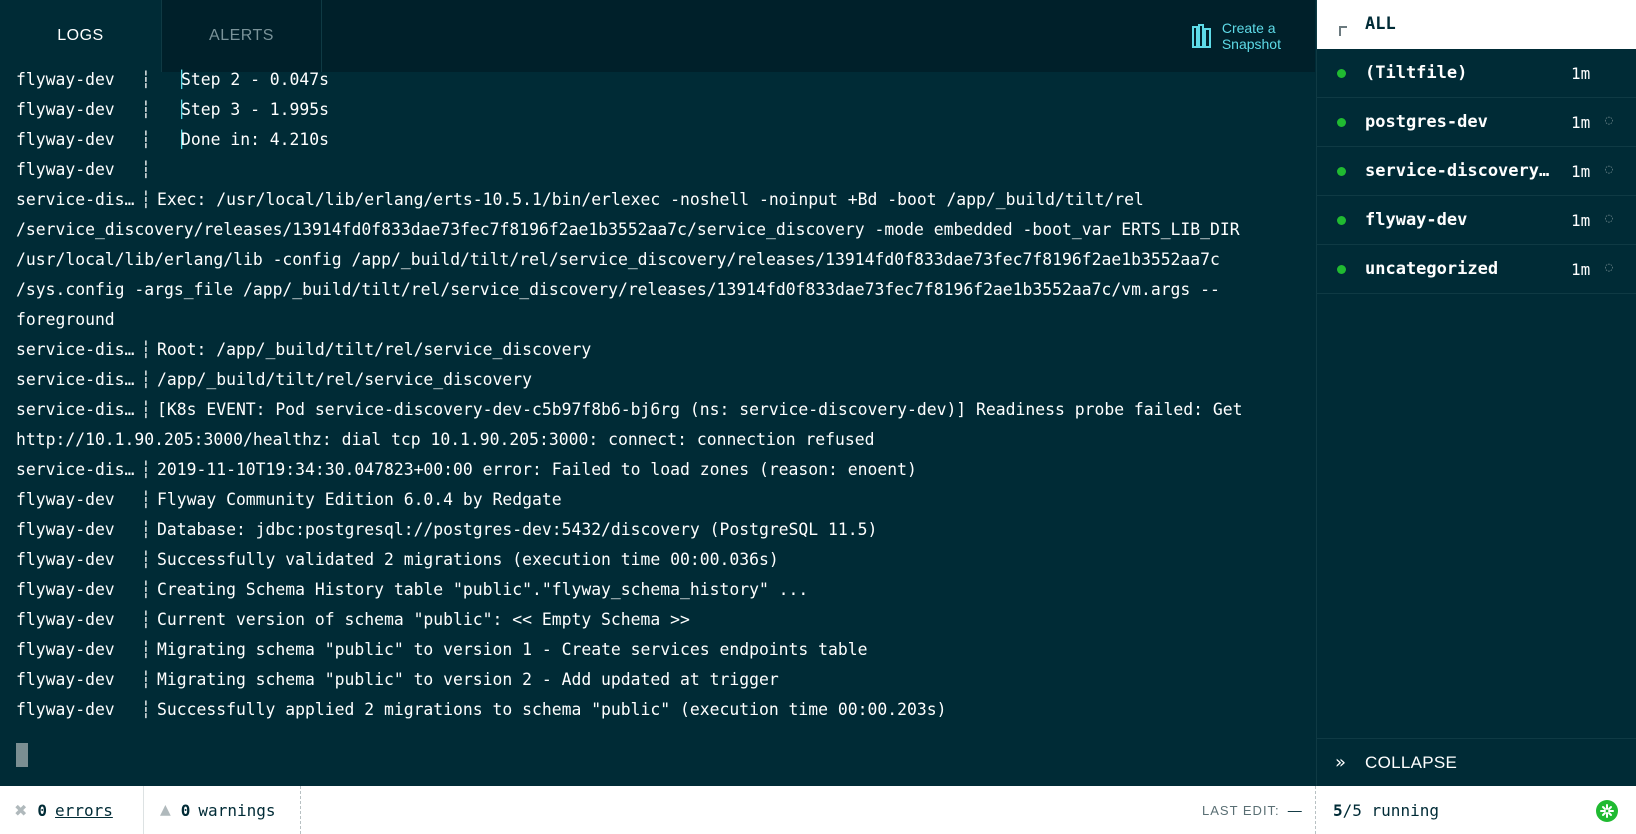 This screenshot has height=834, width=1636. What do you see at coordinates (172, 139) in the screenshot?
I see `log-step-bar: │` at bounding box center [172, 139].